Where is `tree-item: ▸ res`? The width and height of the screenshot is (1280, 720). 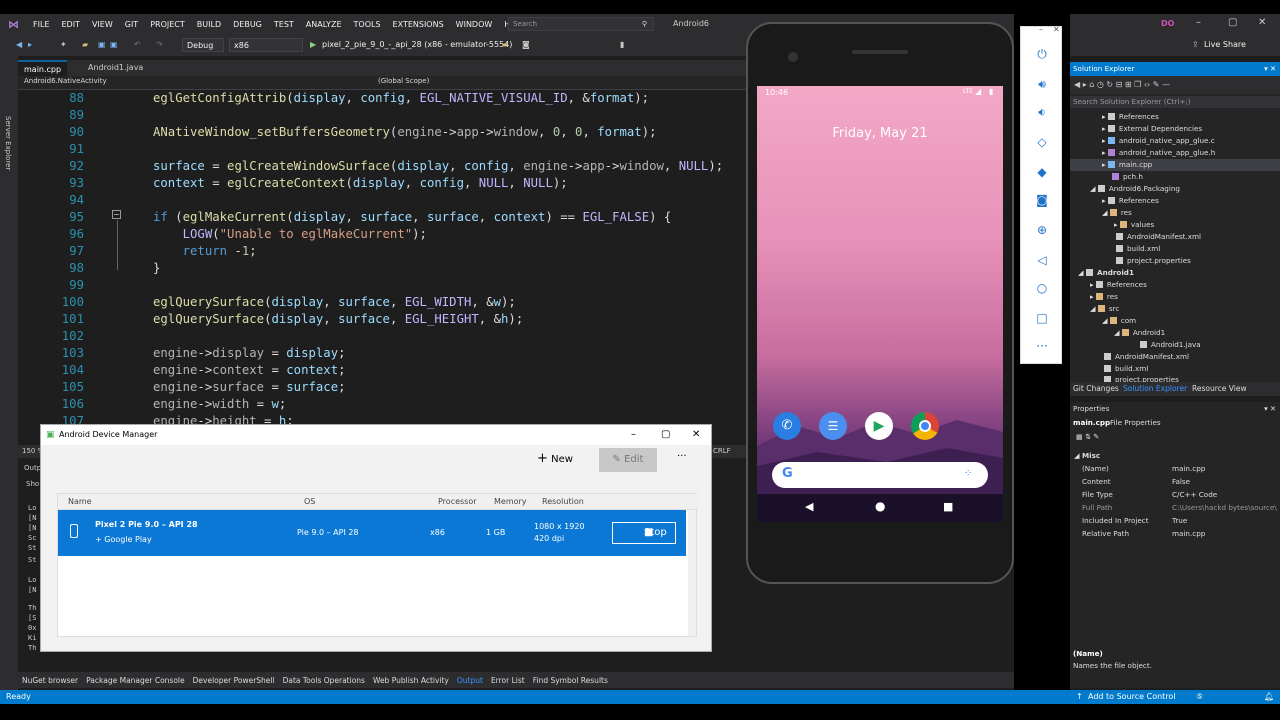
tree-item: ▸ res is located at coordinates (1104, 297).